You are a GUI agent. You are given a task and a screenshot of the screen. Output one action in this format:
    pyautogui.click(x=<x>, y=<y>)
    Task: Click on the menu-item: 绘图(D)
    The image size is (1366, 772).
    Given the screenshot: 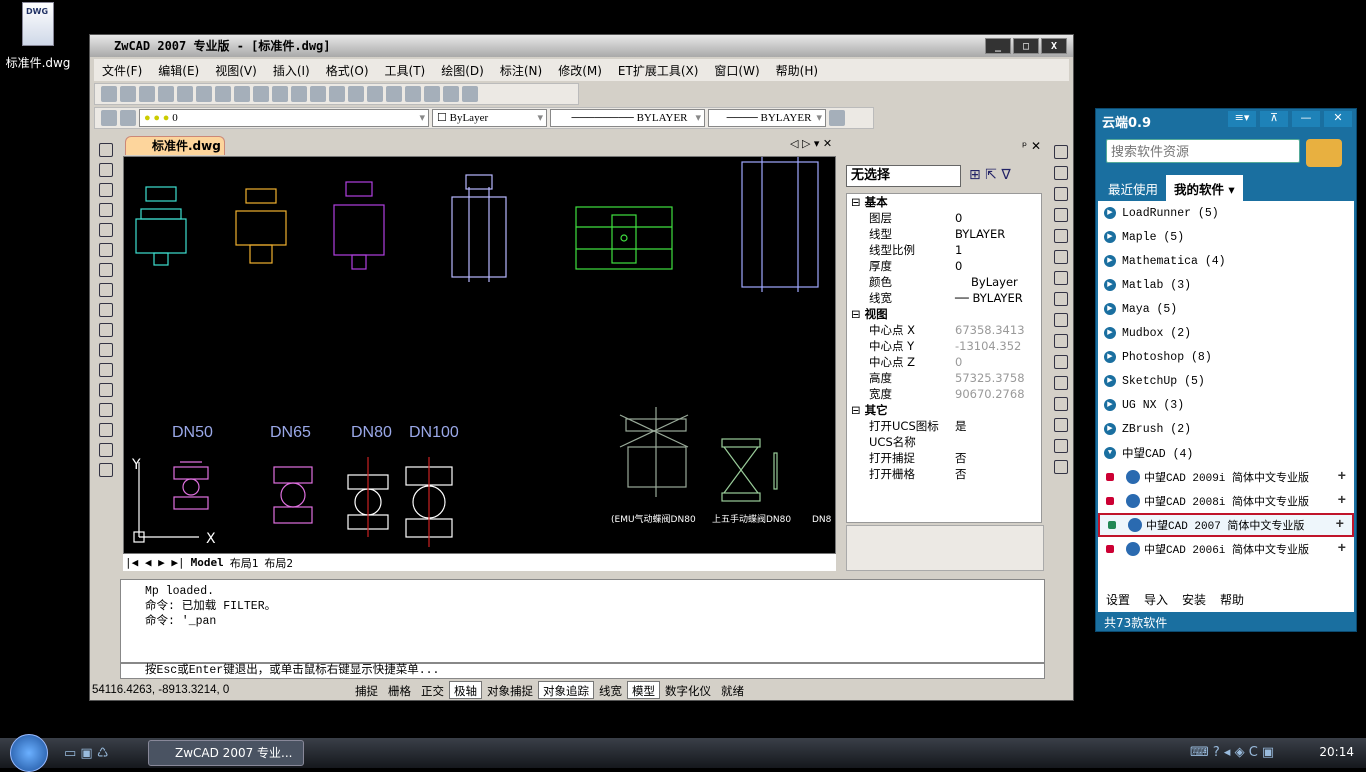 What is the action you would take?
    pyautogui.click(x=462, y=70)
    